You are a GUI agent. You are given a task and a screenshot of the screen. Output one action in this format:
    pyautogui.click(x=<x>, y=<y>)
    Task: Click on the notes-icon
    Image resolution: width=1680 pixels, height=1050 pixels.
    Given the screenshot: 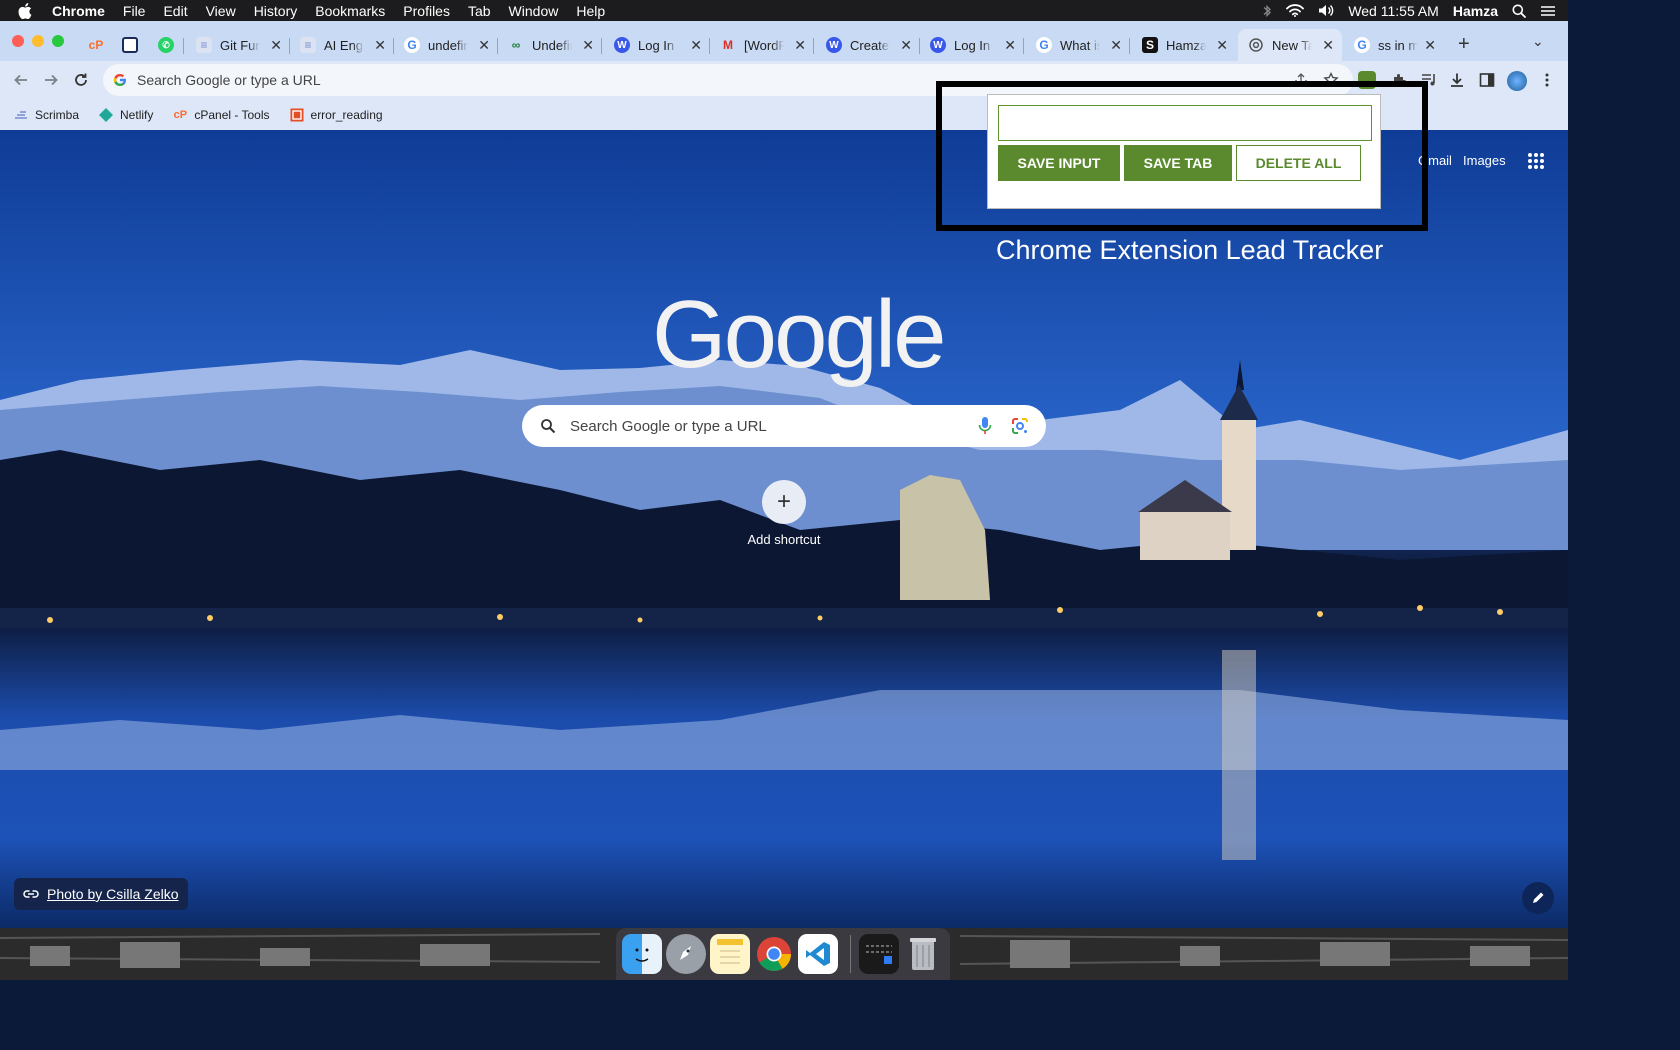 What is the action you would take?
    pyautogui.click(x=730, y=954)
    